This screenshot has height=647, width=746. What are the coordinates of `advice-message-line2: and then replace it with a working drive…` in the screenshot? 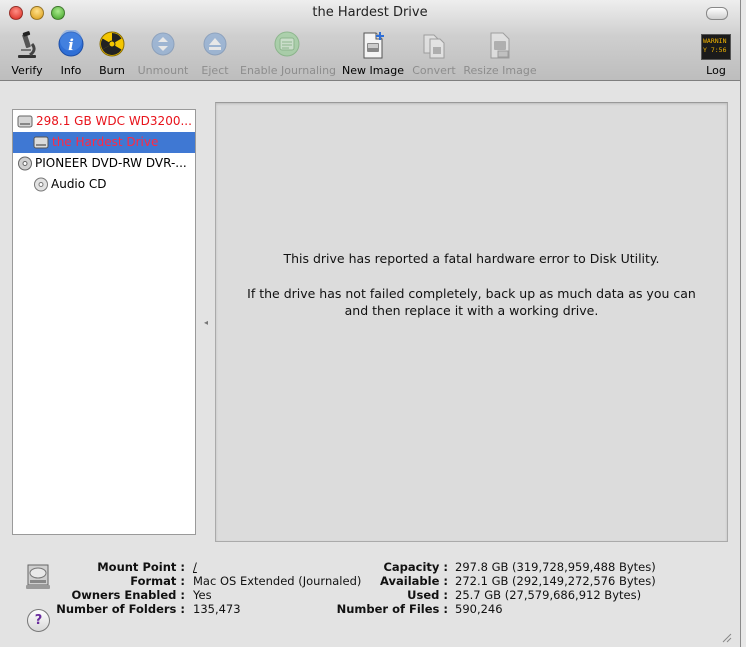 It's located at (471, 310).